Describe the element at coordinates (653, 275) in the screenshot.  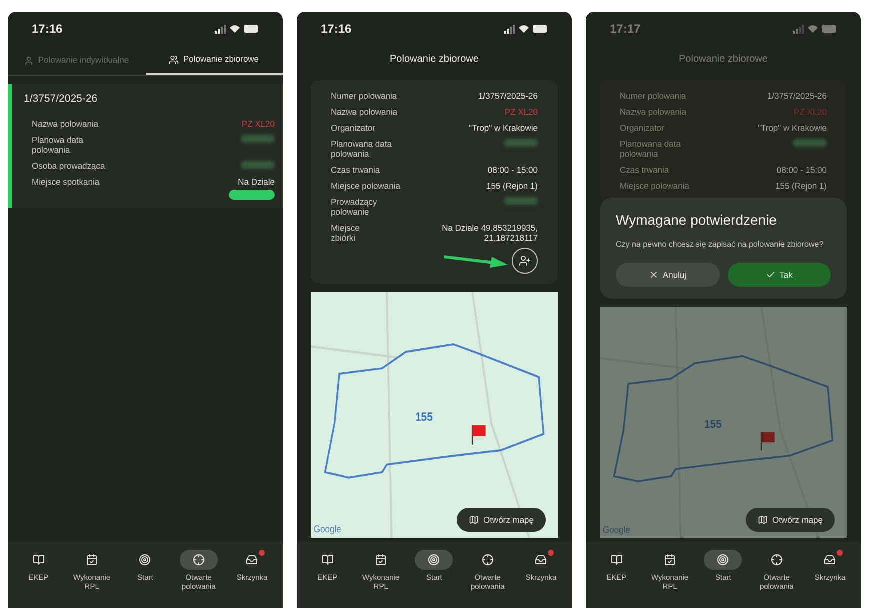
I see `close-icon` at that location.